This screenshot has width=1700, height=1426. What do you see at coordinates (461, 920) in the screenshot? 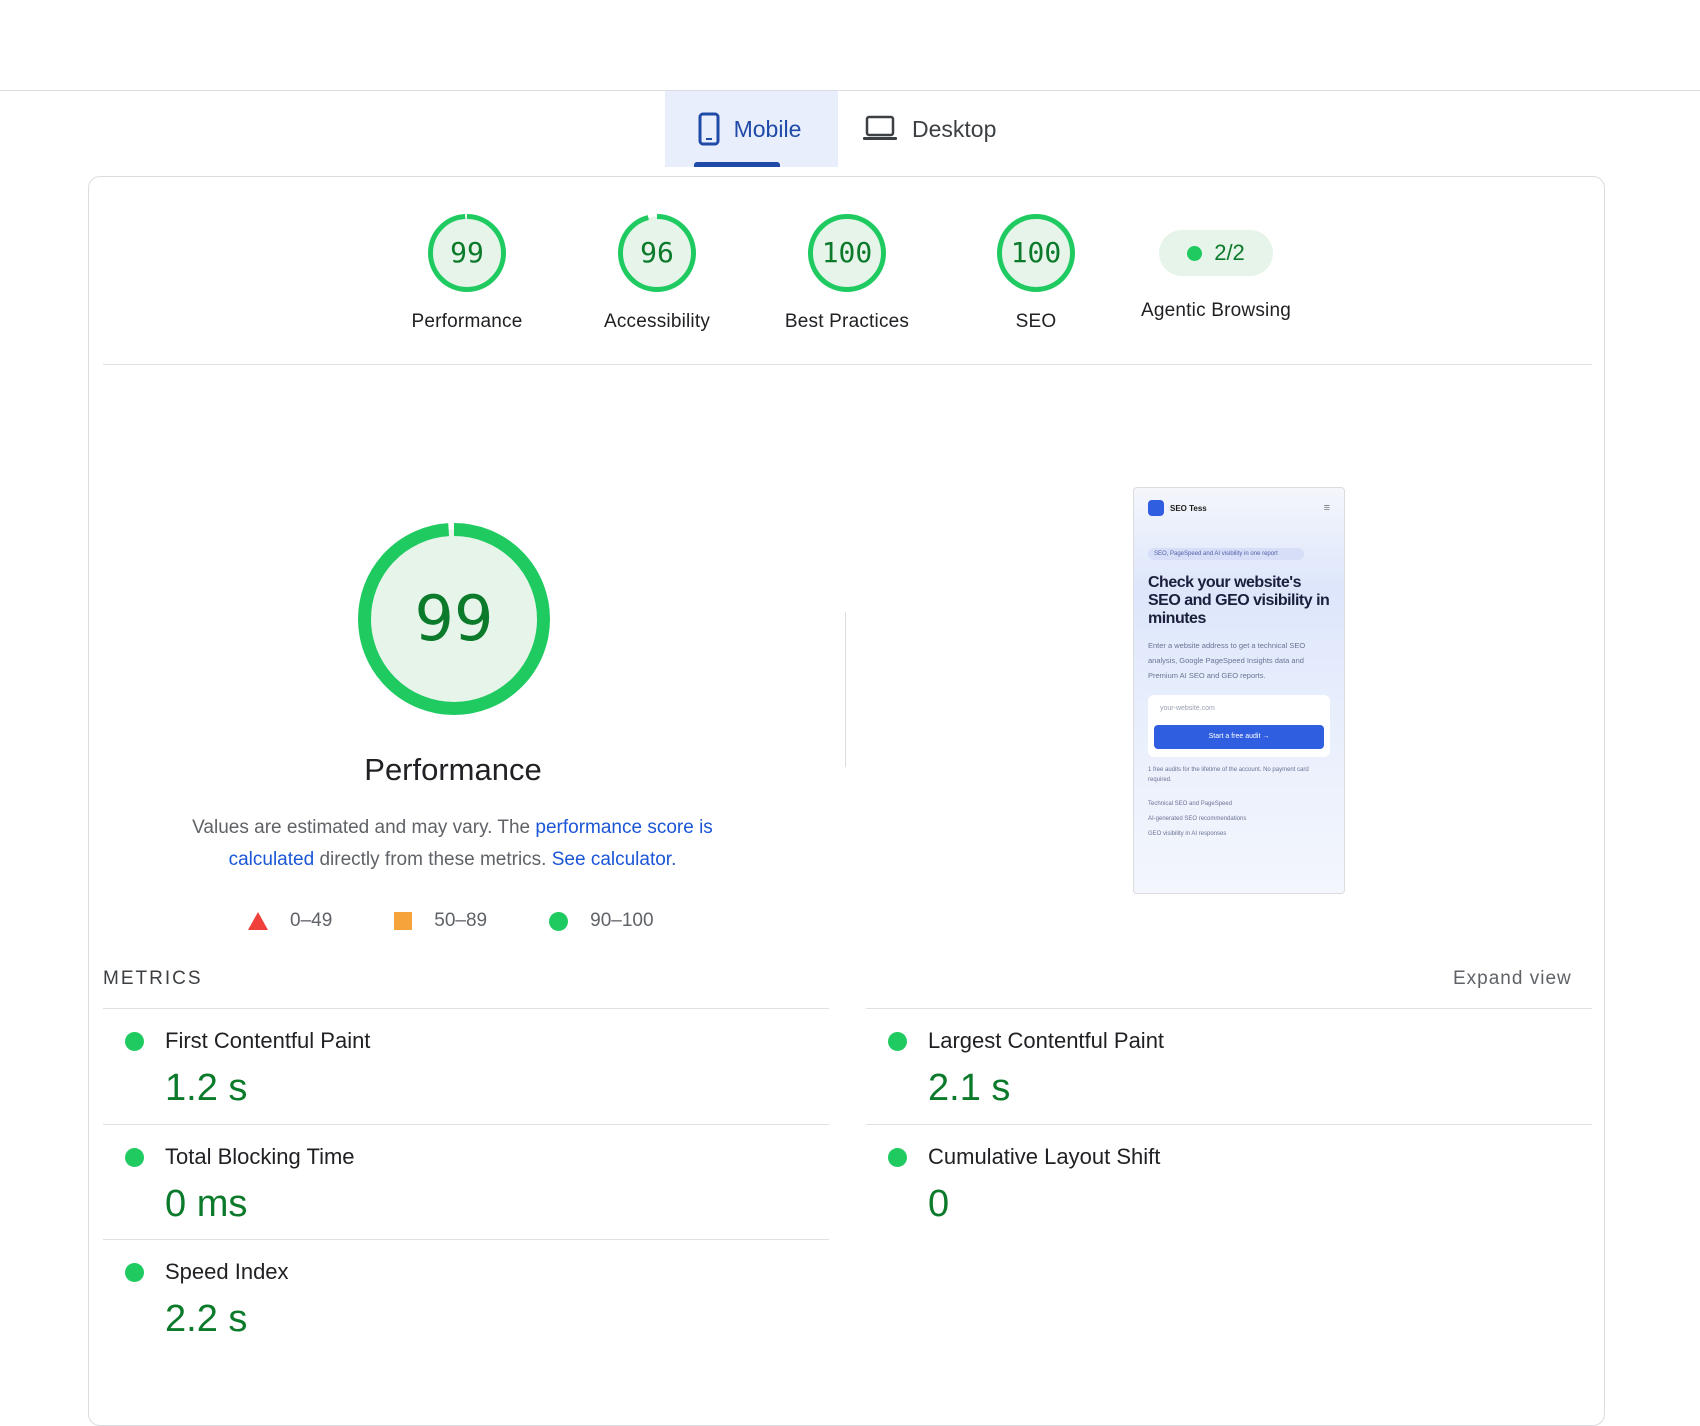
I see `legend-range: 50–89` at bounding box center [461, 920].